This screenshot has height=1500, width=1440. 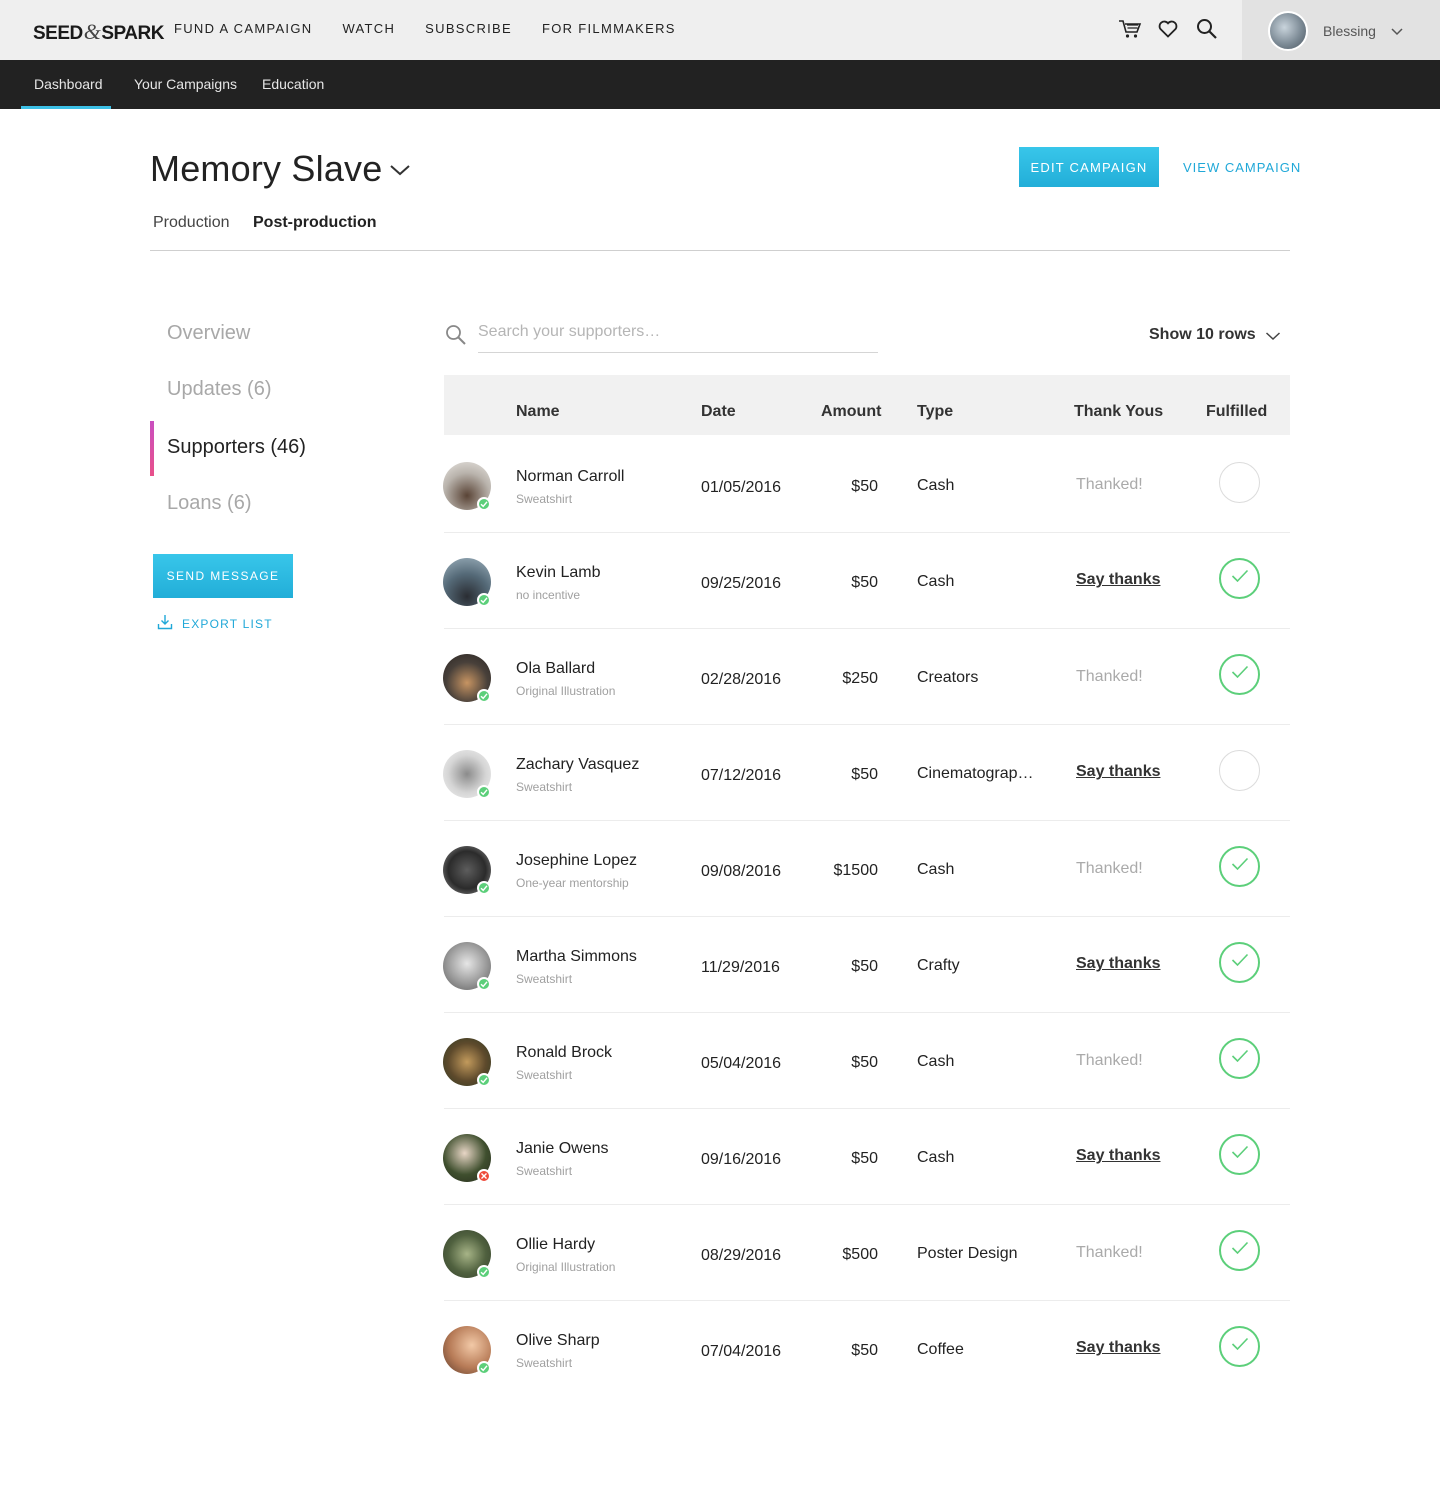 What do you see at coordinates (68, 84) in the screenshot?
I see `subnav-dashboard: Dashboard` at bounding box center [68, 84].